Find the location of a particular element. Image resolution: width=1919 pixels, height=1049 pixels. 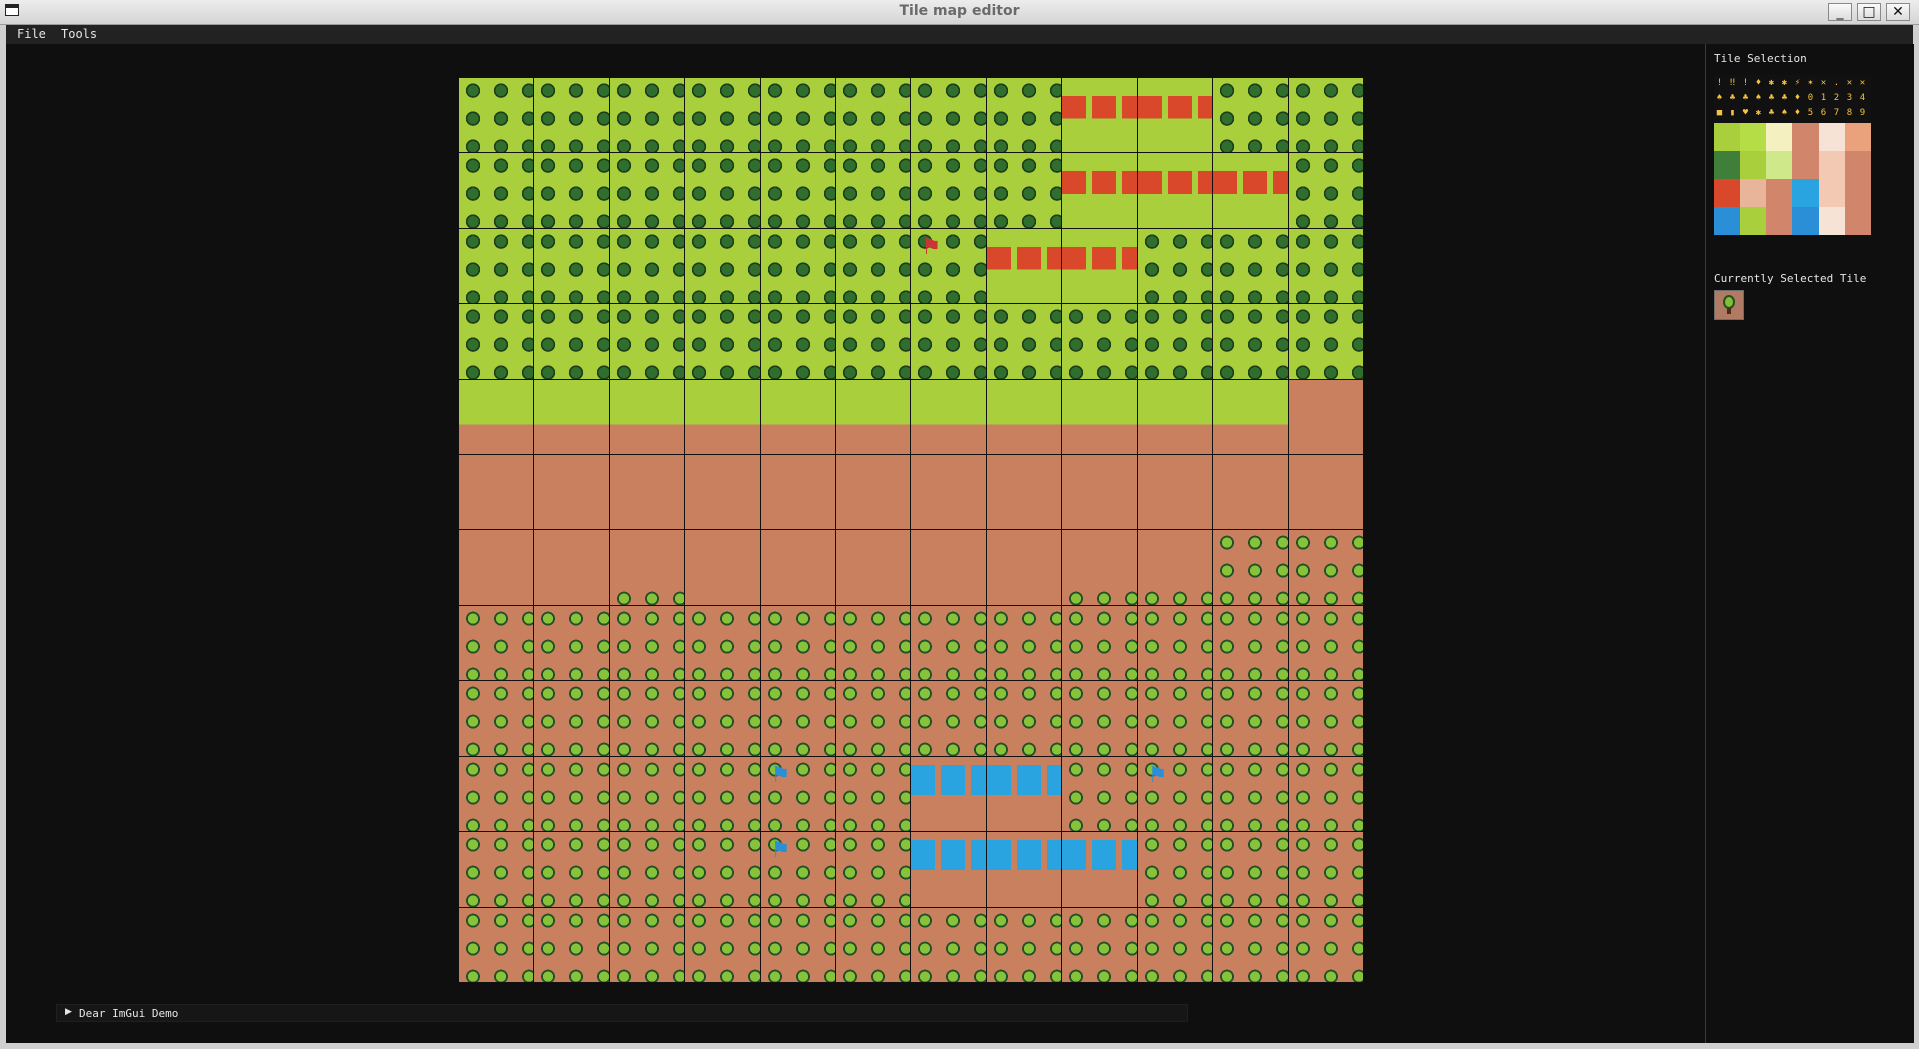

maximize-button: □ is located at coordinates (1869, 12).